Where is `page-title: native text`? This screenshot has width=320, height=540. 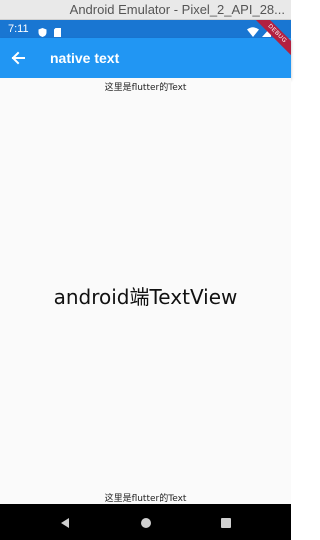
page-title: native text is located at coordinates (85, 58).